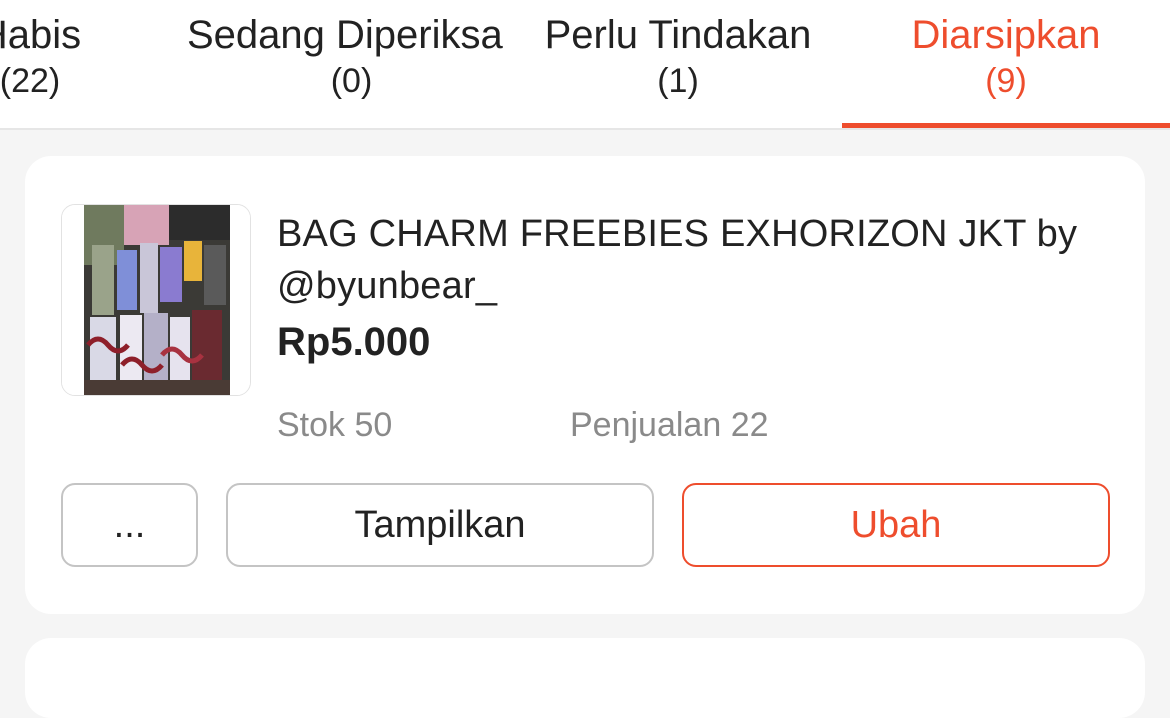 The image size is (1170, 718). Describe the element at coordinates (678, 81) in the screenshot. I see `tab-count: (1)` at that location.